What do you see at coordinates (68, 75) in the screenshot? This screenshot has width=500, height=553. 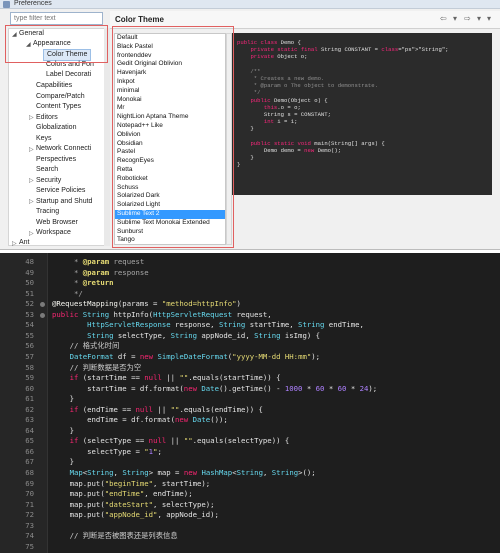 I see `tree-item-label-decorations: Label Decorati` at bounding box center [68, 75].